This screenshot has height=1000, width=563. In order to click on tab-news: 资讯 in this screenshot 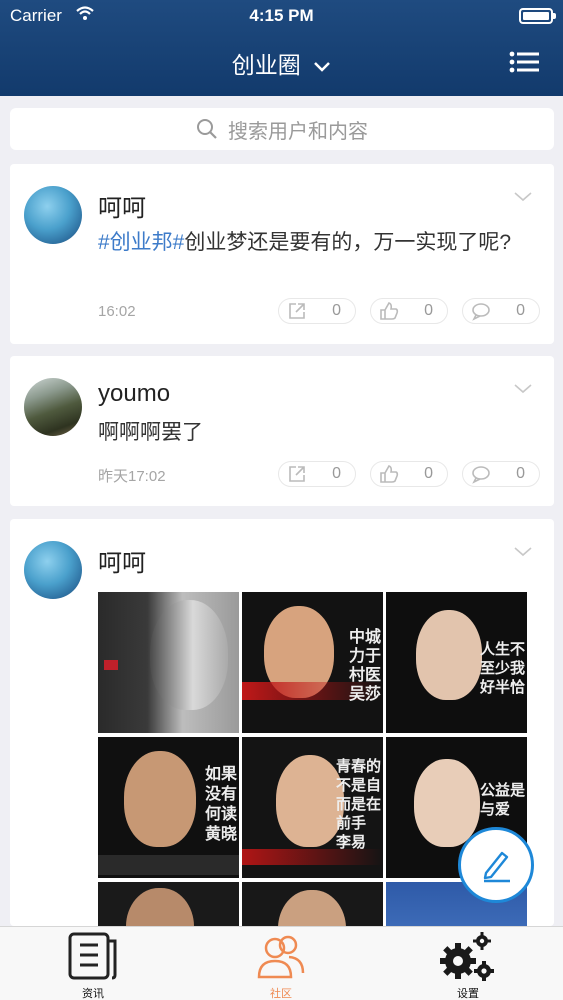, I will do `click(93, 963)`.